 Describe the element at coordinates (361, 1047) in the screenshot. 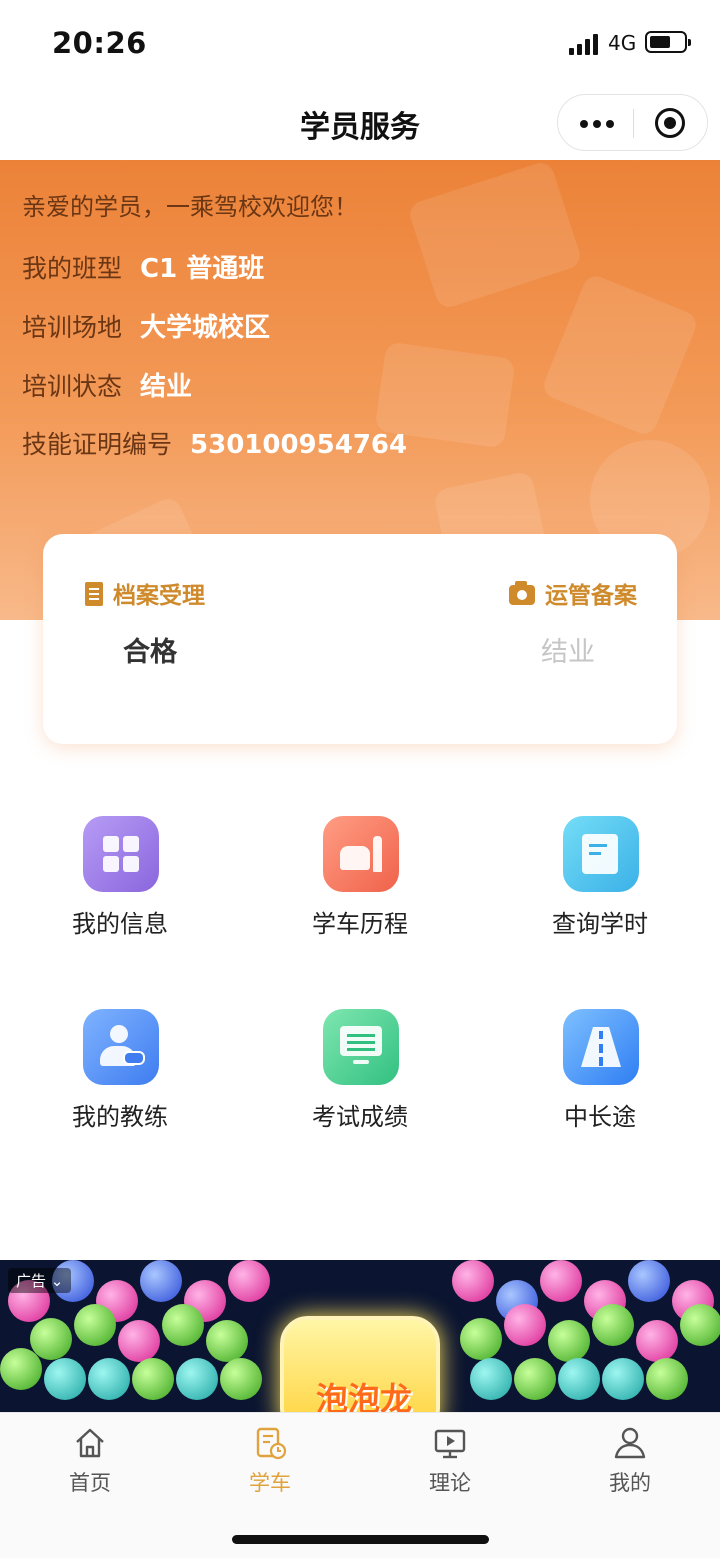

I see `monitor-score-icon` at that location.